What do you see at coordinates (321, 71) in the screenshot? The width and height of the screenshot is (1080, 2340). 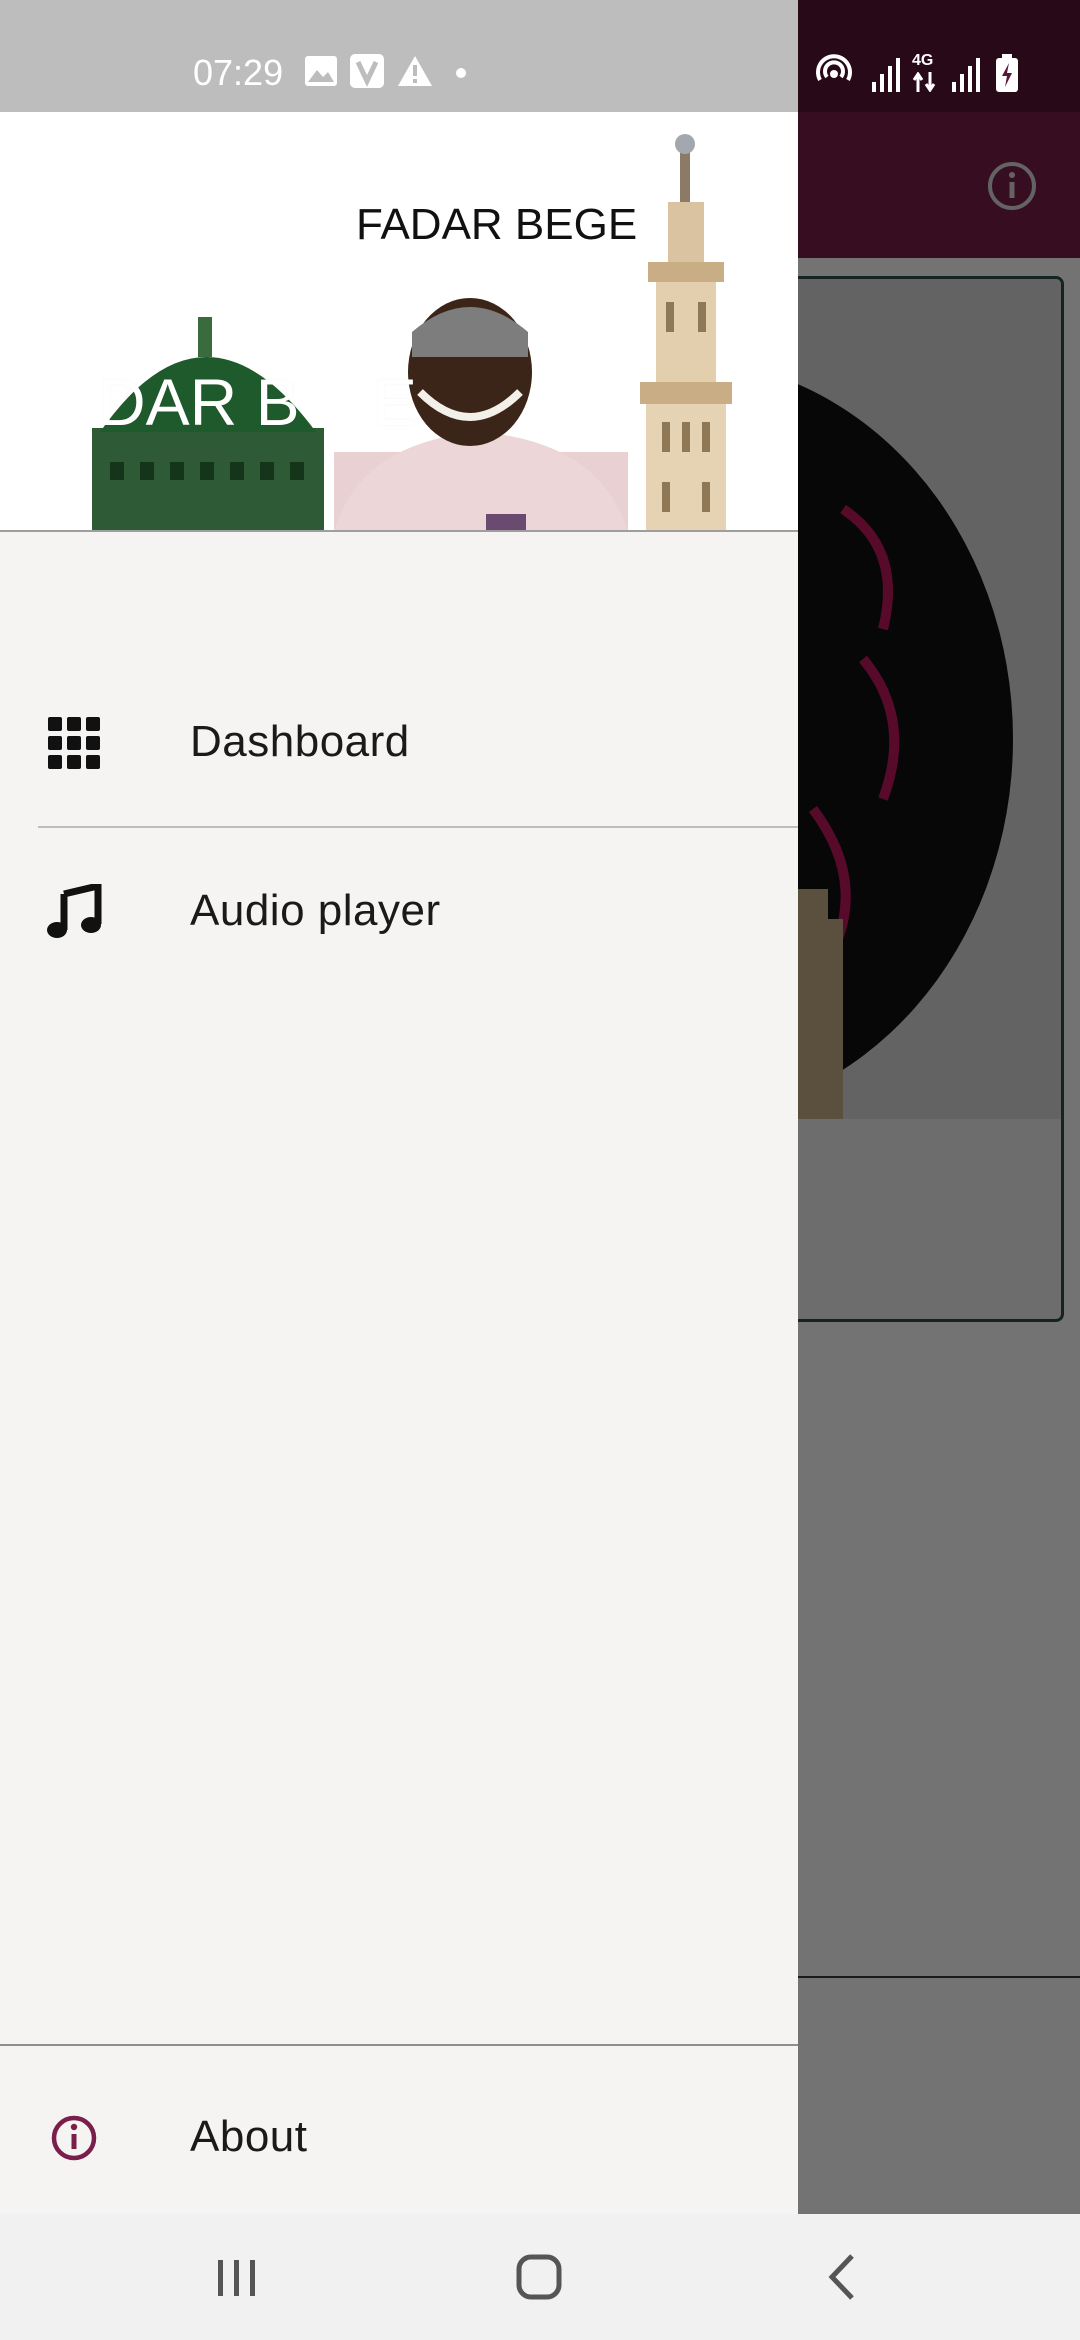 I see `gallery-icon` at bounding box center [321, 71].